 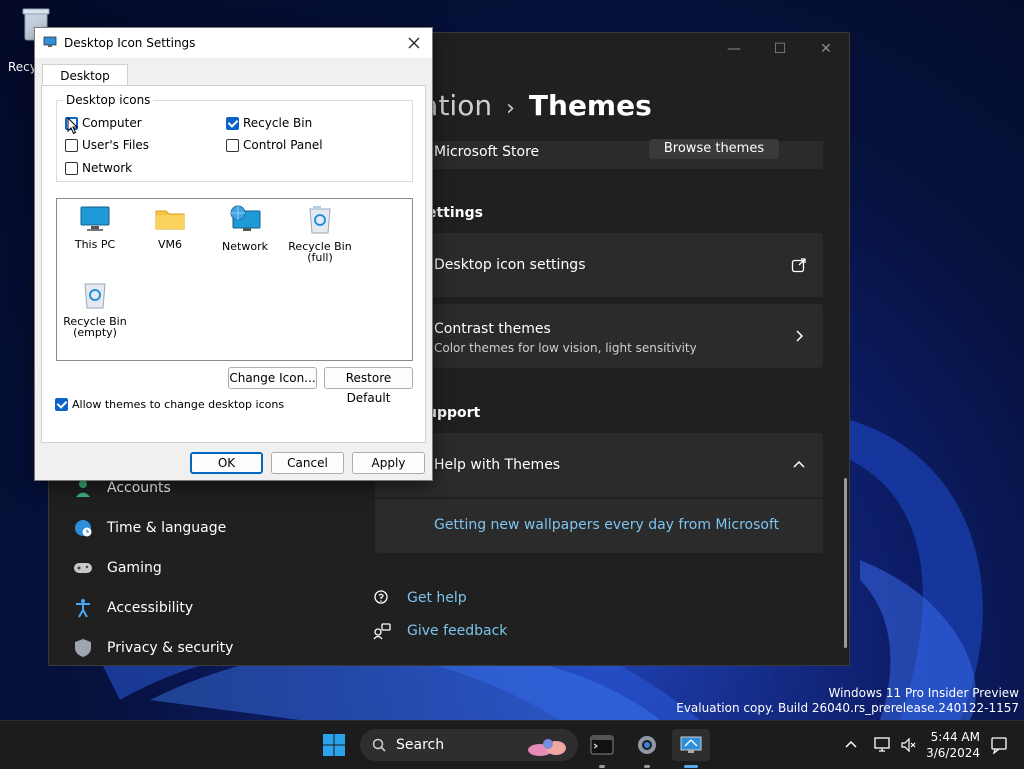 I want to click on checkbox-network: Network, so click(x=98, y=168).